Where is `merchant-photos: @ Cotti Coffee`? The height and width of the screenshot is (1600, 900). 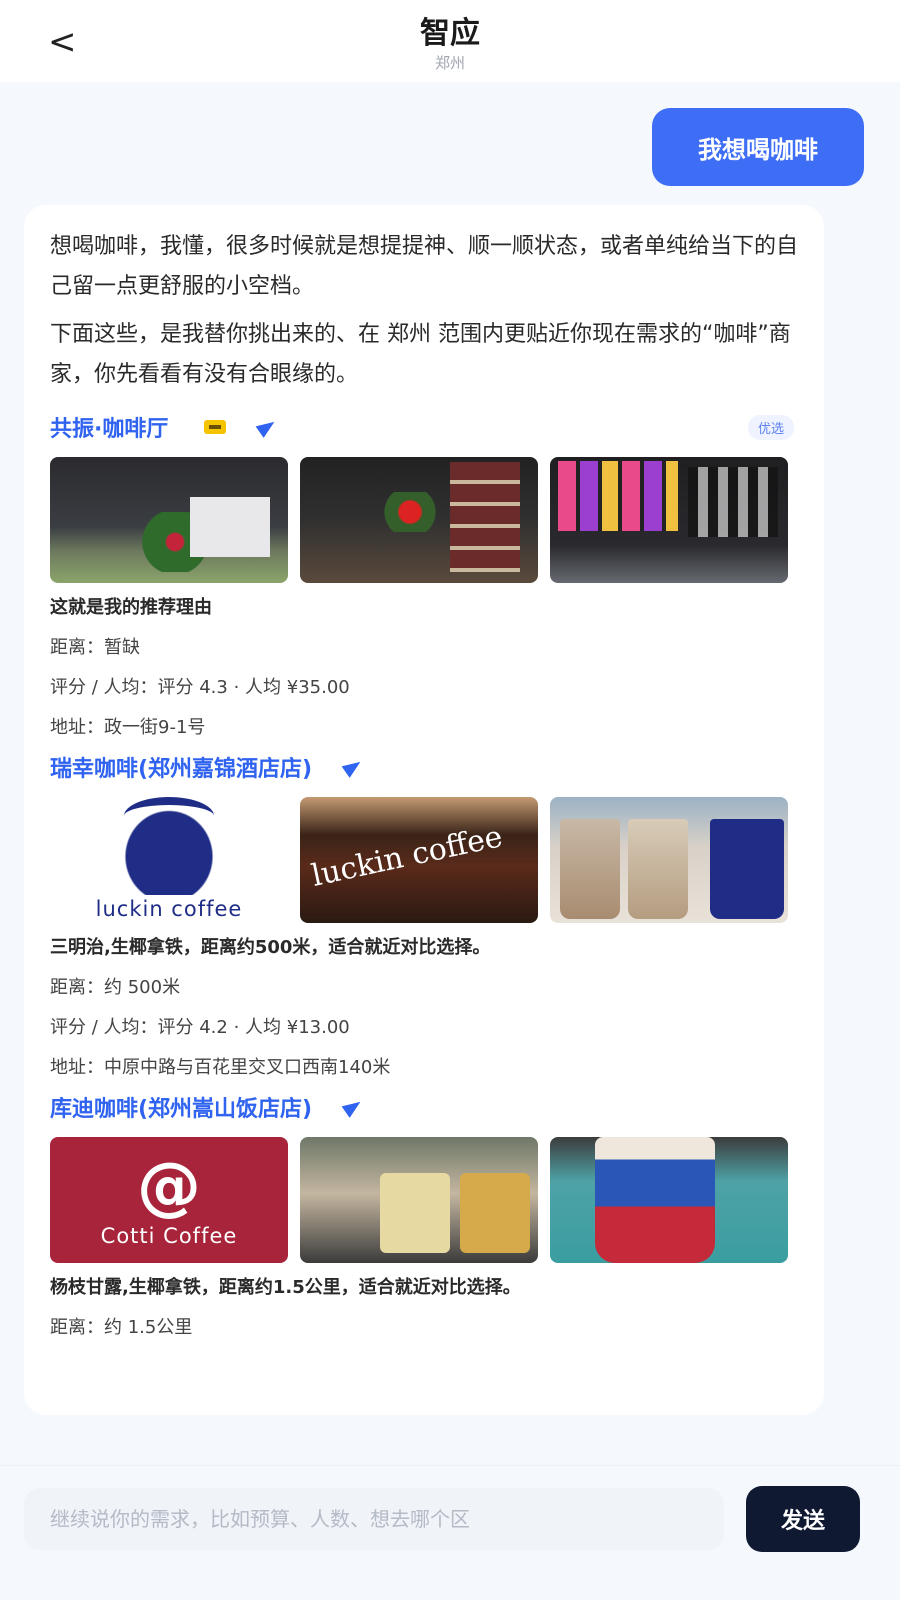 merchant-photos: @ Cotti Coffee is located at coordinates (424, 1200).